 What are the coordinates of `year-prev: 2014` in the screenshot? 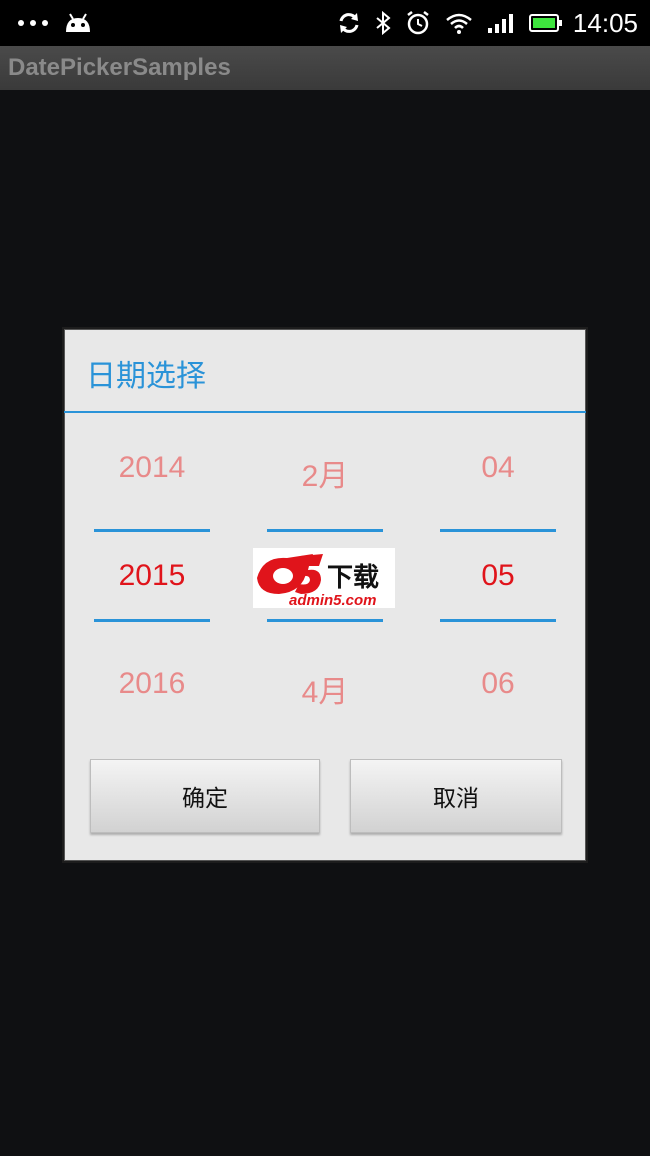 It's located at (152, 468).